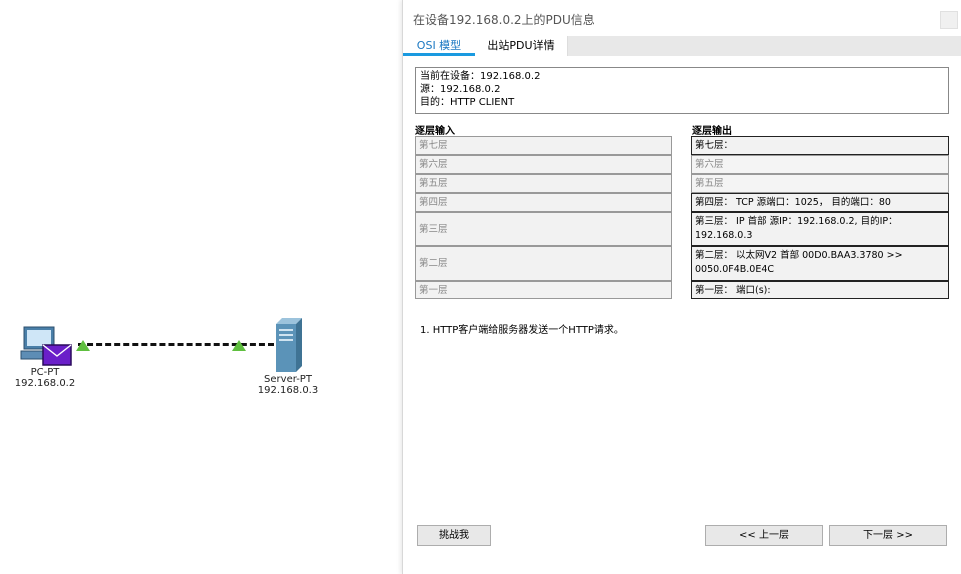 This screenshot has width=961, height=574. Describe the element at coordinates (764, 46) in the screenshot. I see `tab-bar-filler` at that location.